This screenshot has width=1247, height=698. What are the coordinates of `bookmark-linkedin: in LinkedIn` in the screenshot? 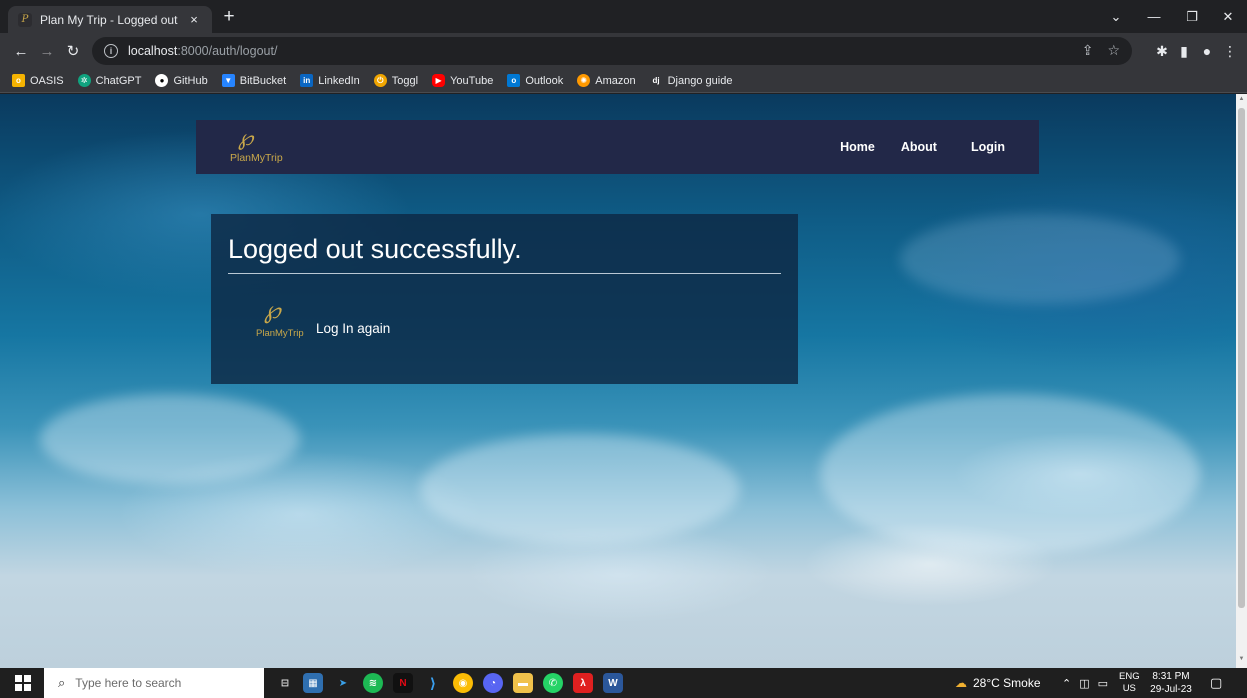 It's located at (330, 80).